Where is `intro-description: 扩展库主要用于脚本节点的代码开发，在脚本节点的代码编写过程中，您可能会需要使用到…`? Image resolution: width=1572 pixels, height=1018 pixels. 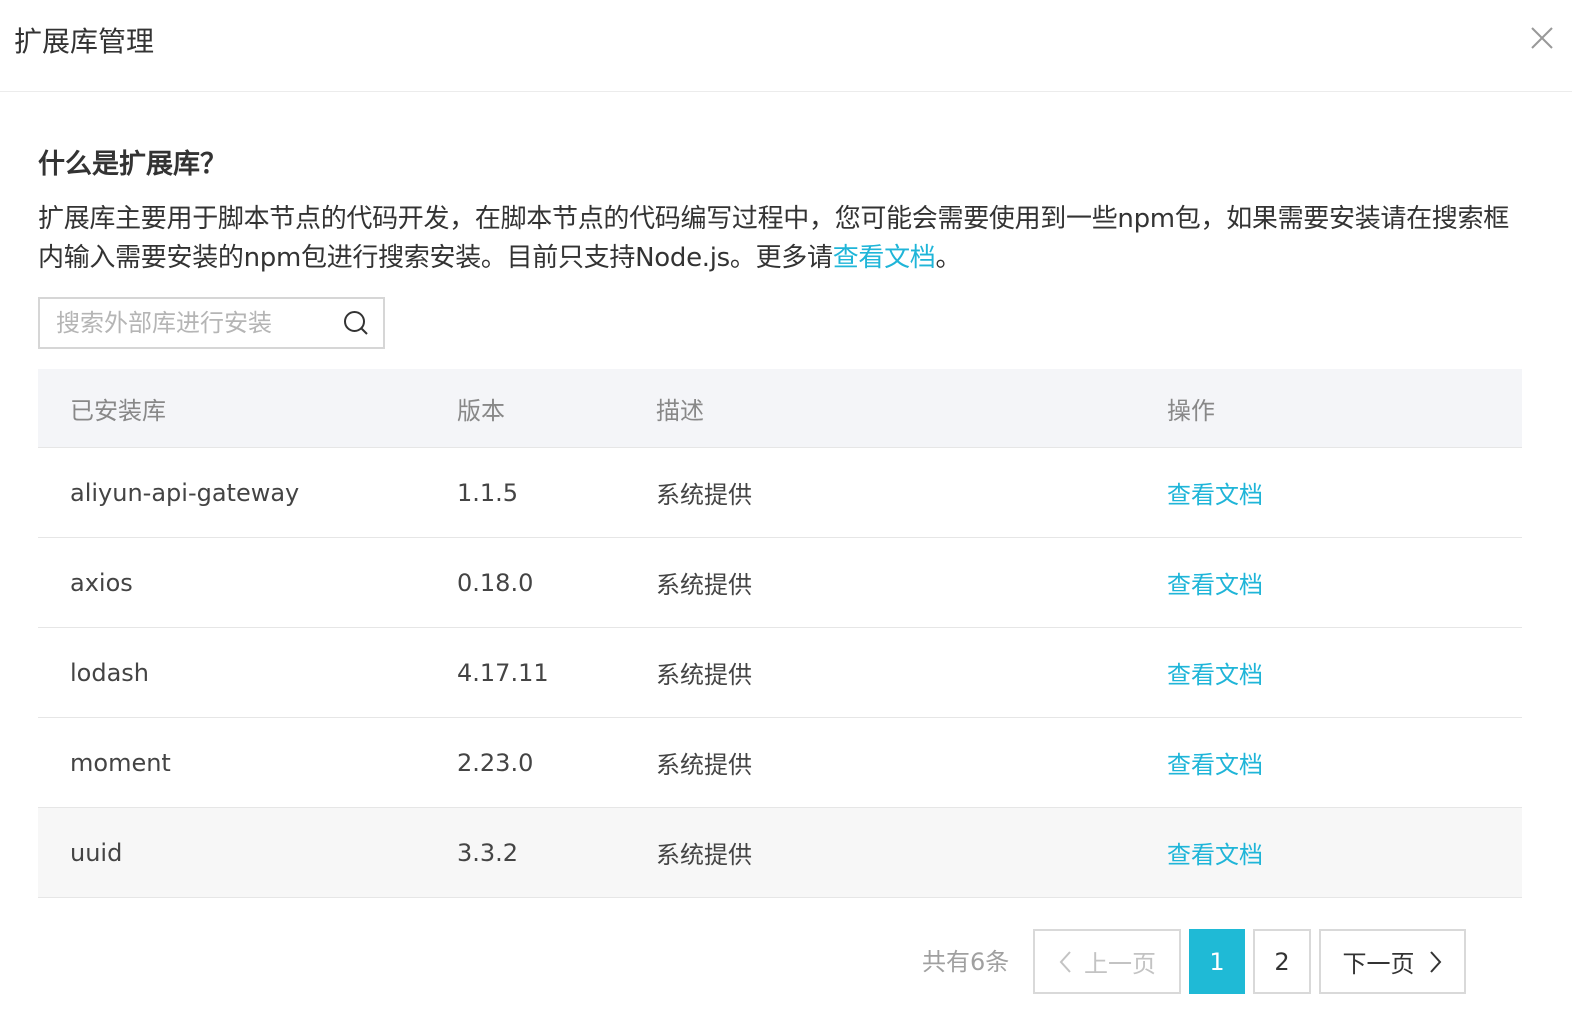
intro-description: 扩展库主要用于脚本节点的代码开发，在脚本节点的代码编写过程中，您可能会需要使用到… is located at coordinates (783, 239).